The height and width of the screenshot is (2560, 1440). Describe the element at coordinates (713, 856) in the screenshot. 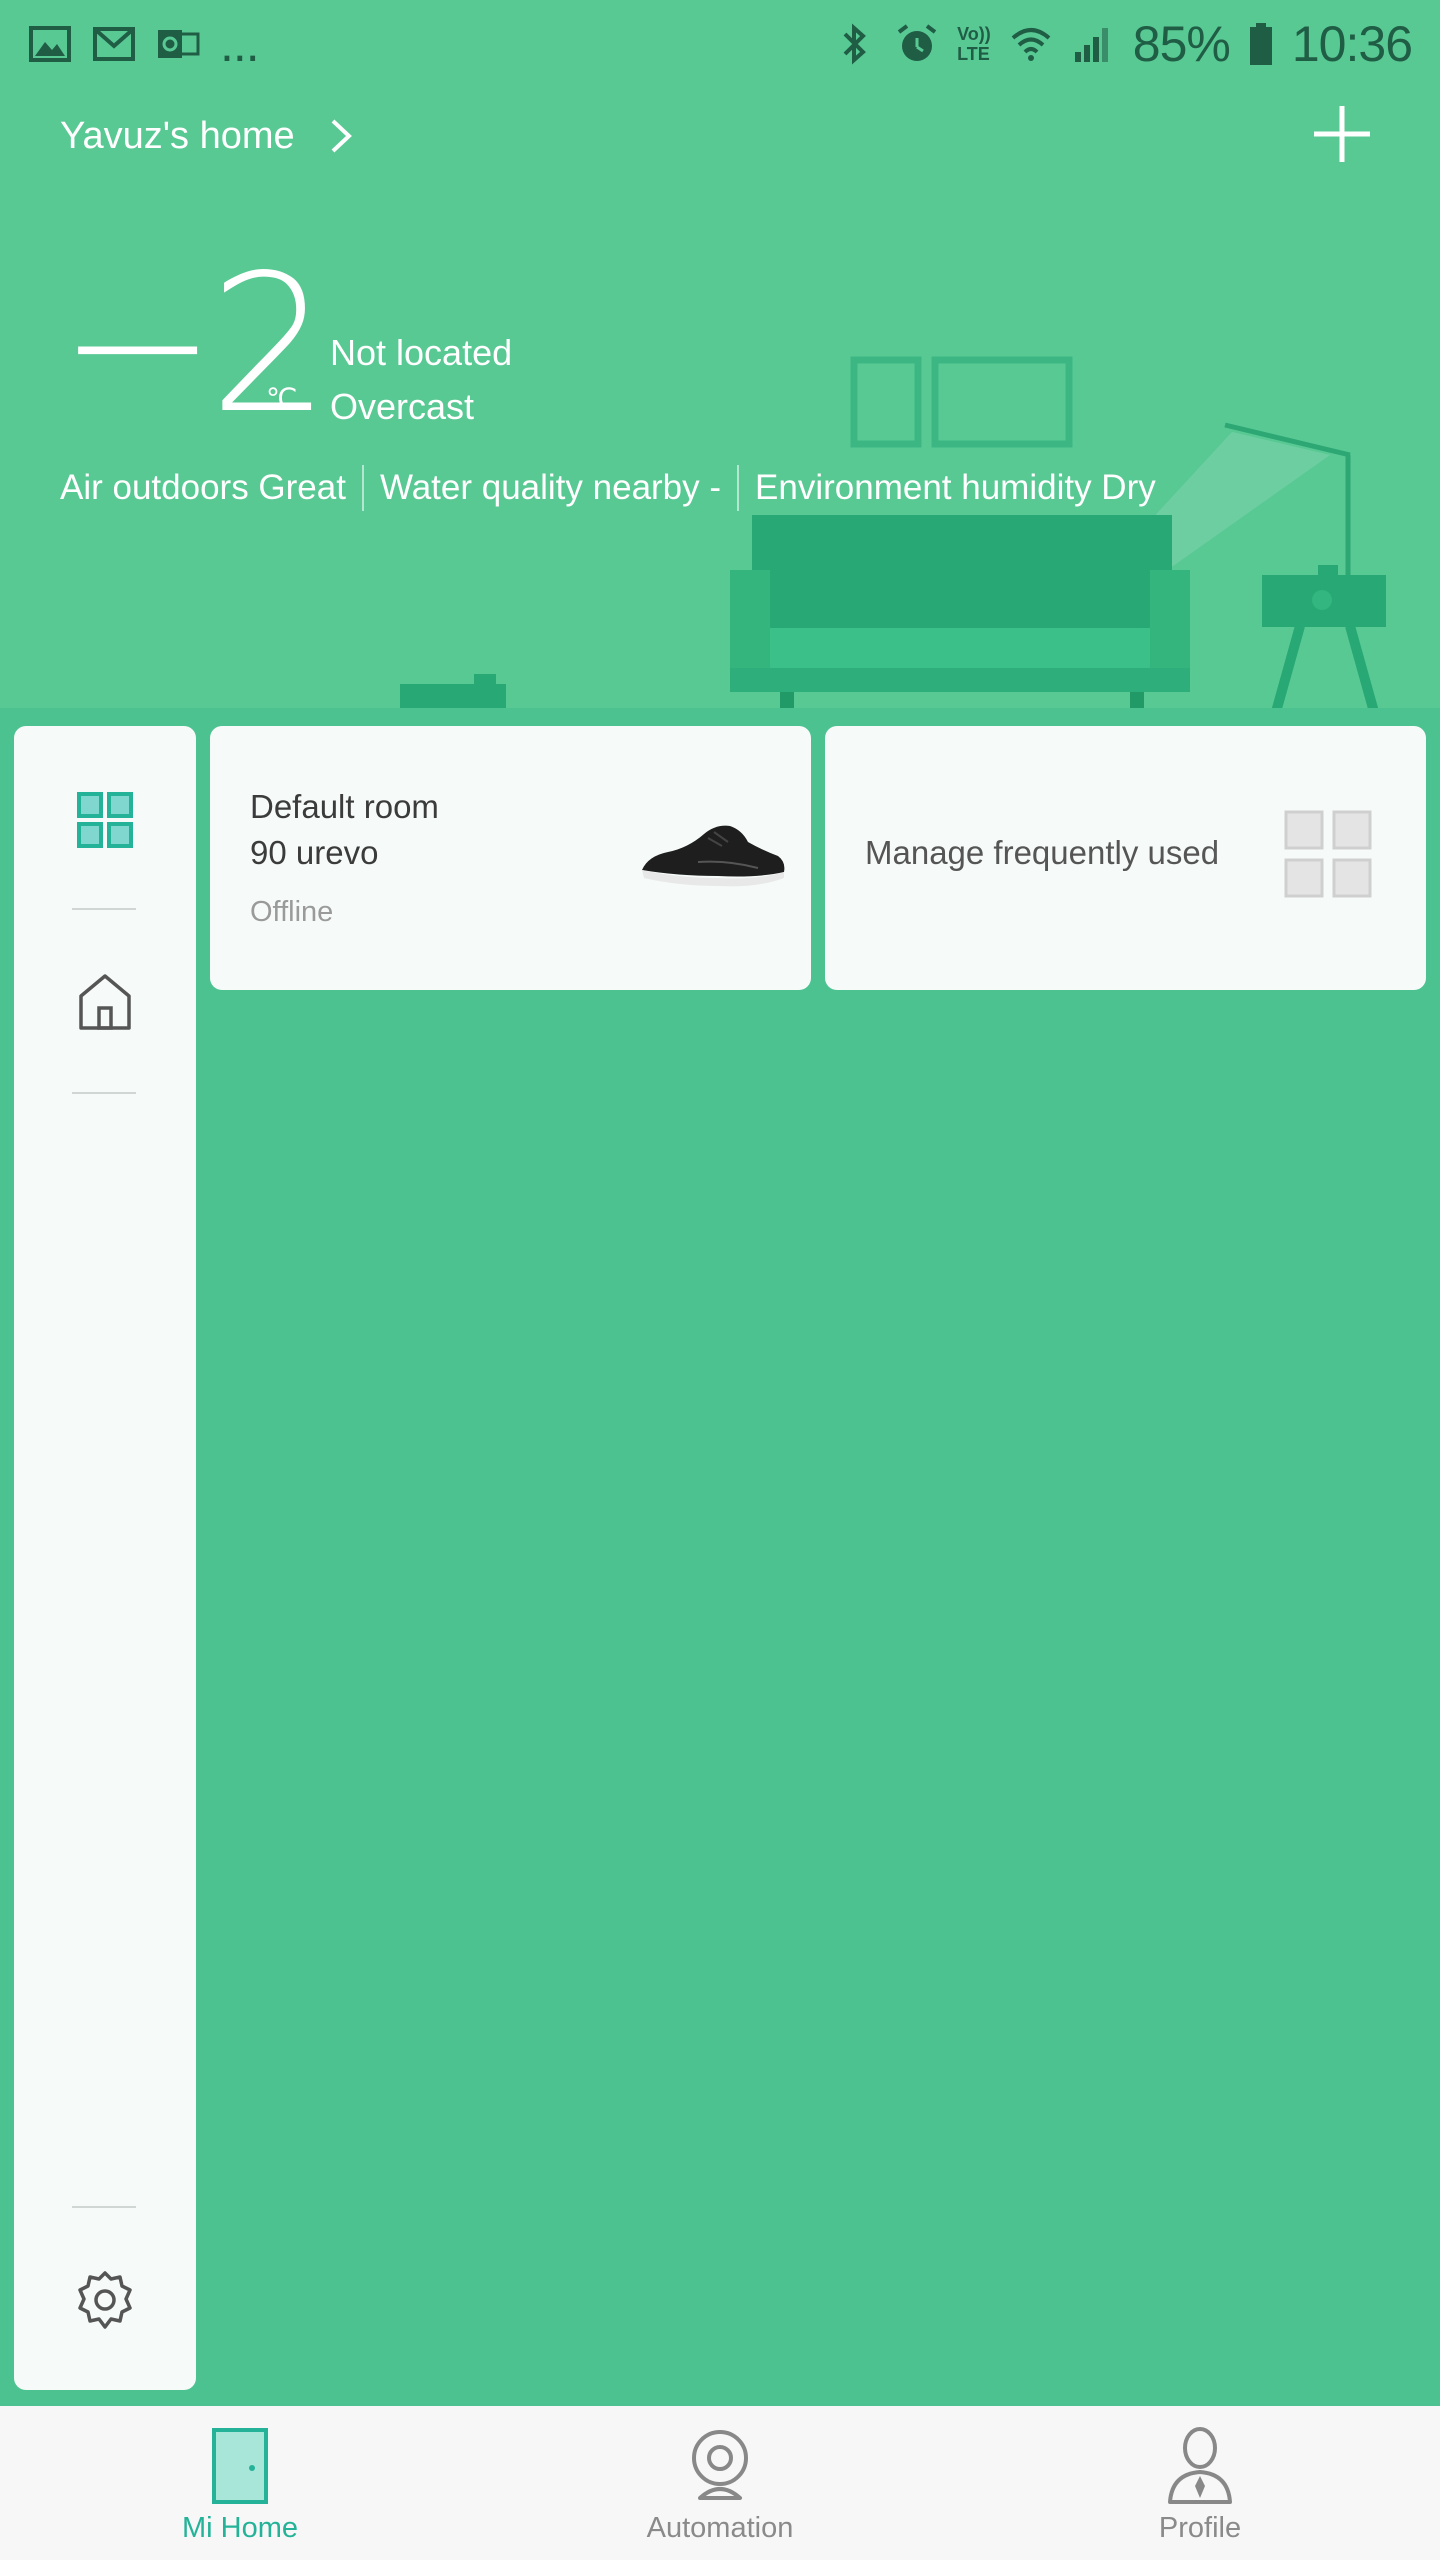

I see `shoe-icon` at that location.